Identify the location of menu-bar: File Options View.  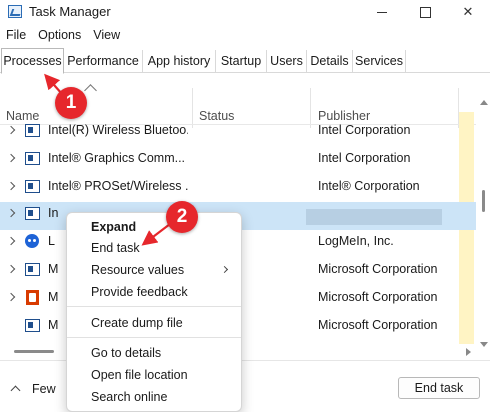
(63, 37).